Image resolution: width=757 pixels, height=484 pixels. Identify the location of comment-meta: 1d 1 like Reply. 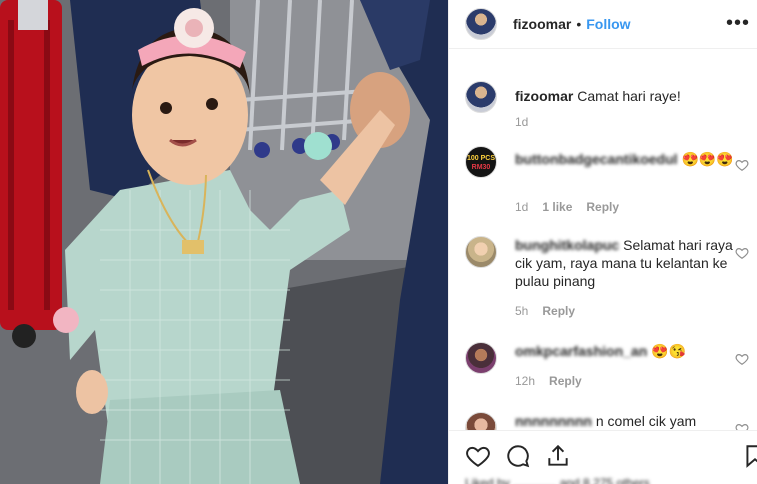
(567, 207).